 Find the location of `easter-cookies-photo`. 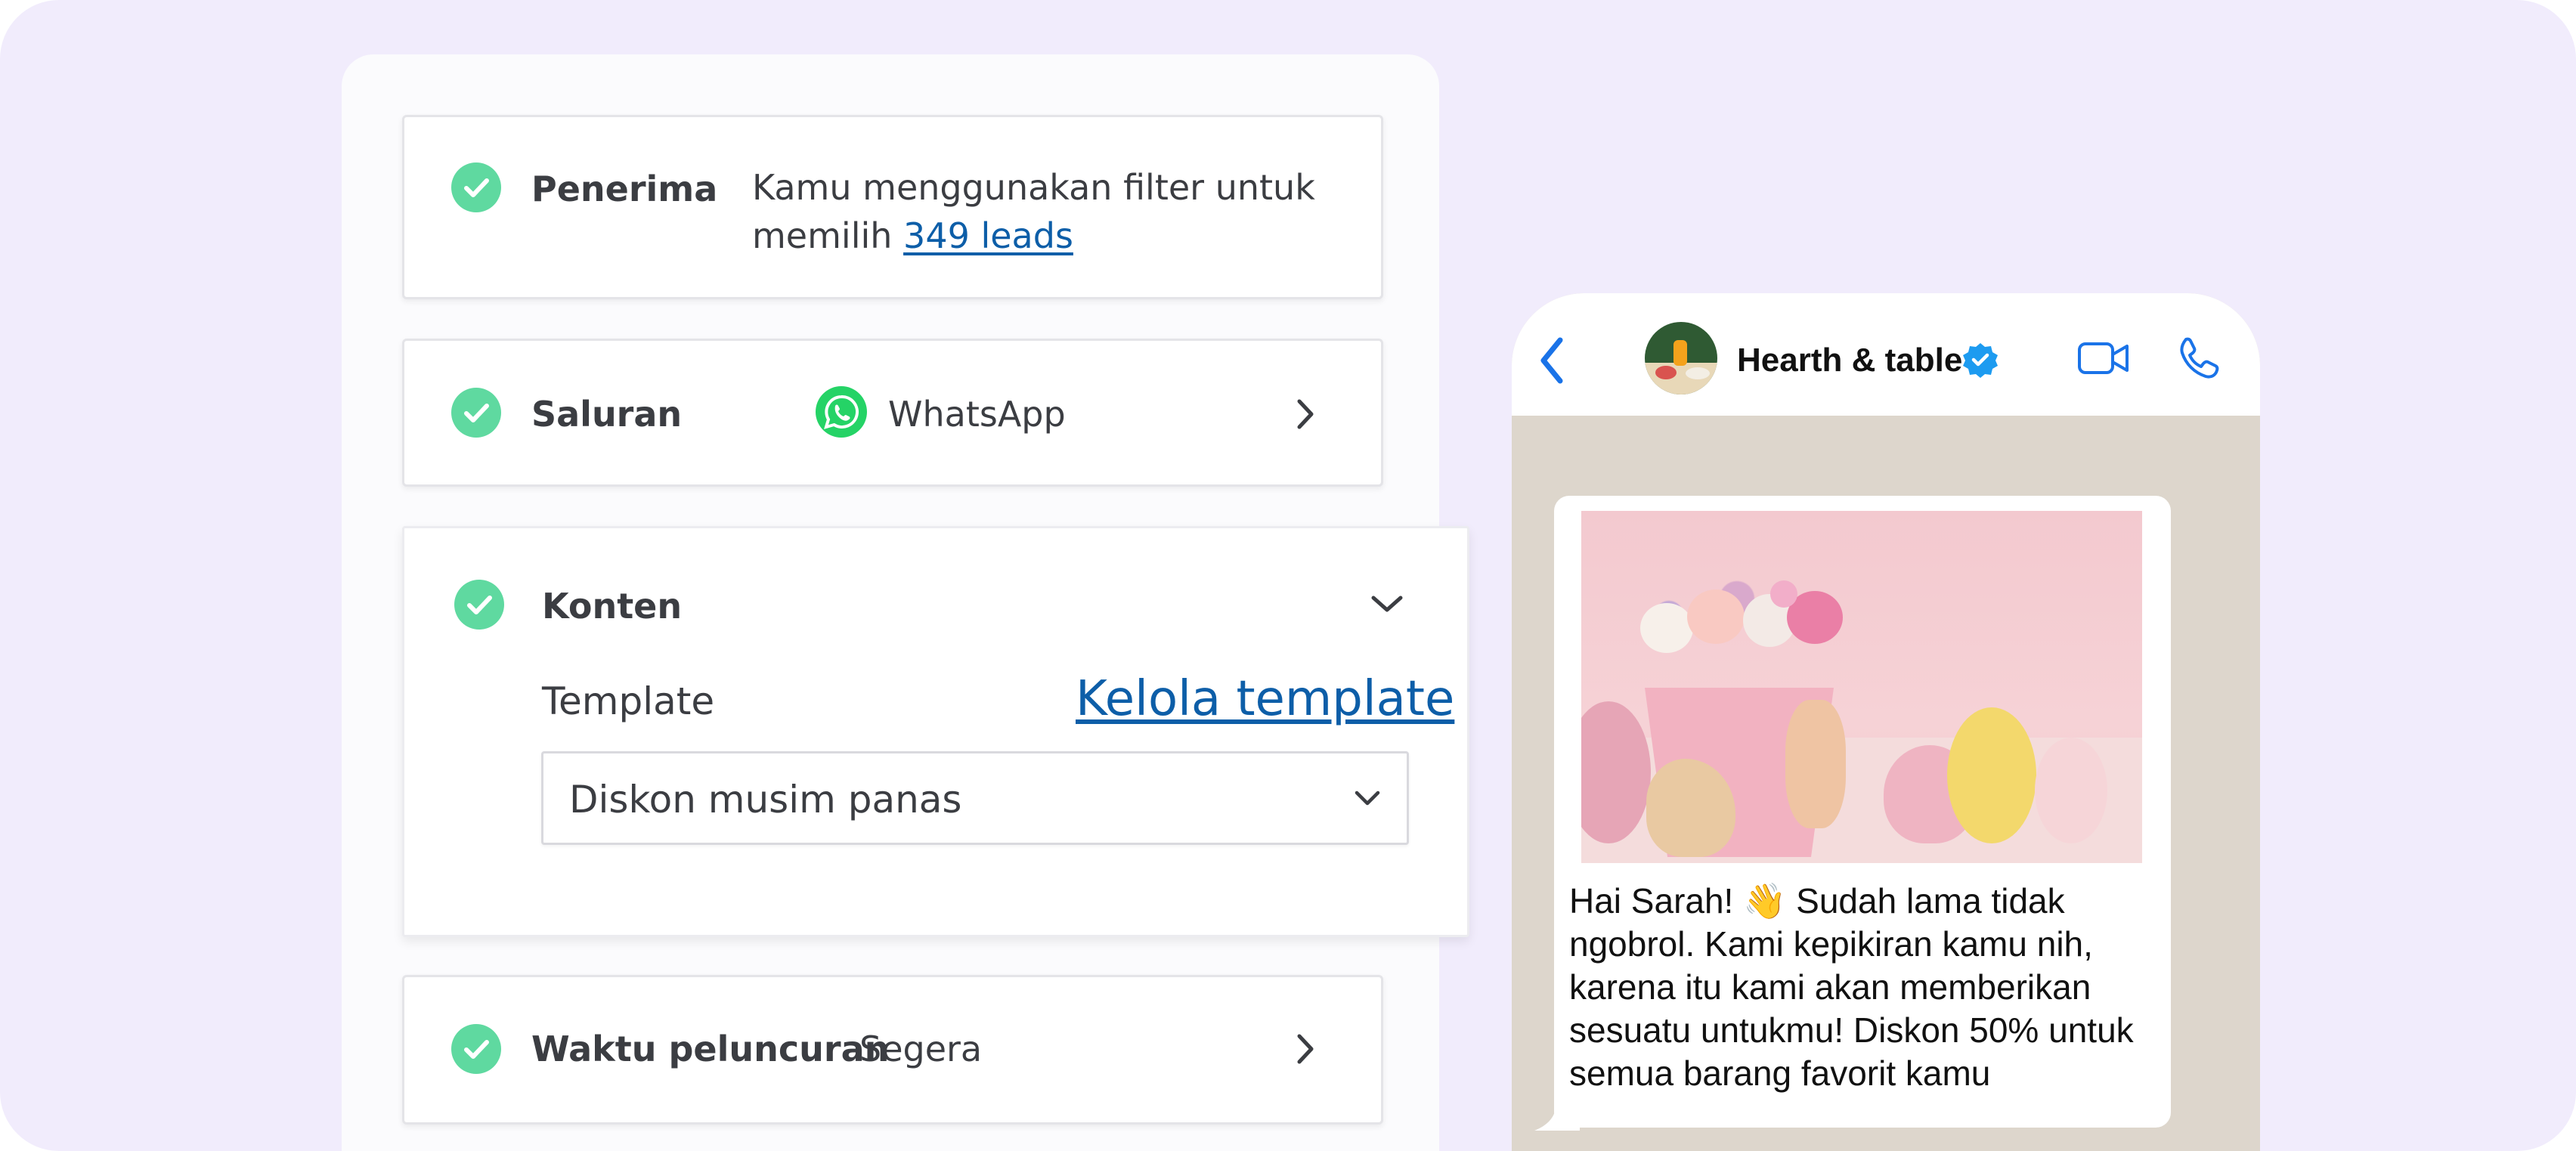

easter-cookies-photo is located at coordinates (1862, 687).